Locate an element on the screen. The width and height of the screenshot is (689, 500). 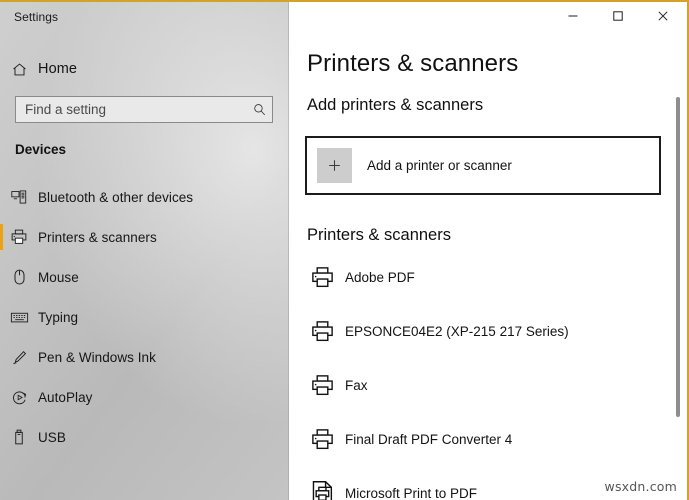
sidebar-item-label: Bluetooth & other devices is located at coordinates (116, 197).